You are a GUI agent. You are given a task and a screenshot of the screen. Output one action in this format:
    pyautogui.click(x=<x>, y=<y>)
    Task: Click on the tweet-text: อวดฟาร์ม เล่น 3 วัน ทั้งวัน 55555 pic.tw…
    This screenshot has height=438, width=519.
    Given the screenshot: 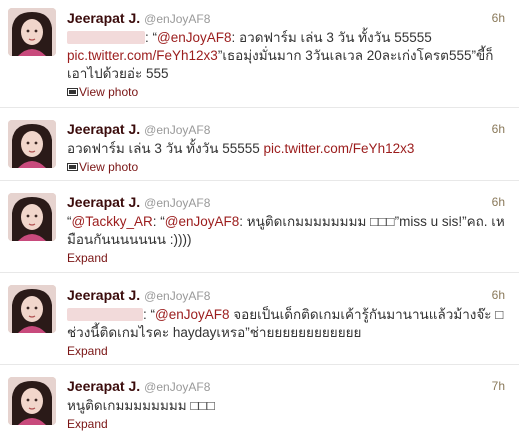 What is the action you would take?
    pyautogui.click(x=288, y=149)
    